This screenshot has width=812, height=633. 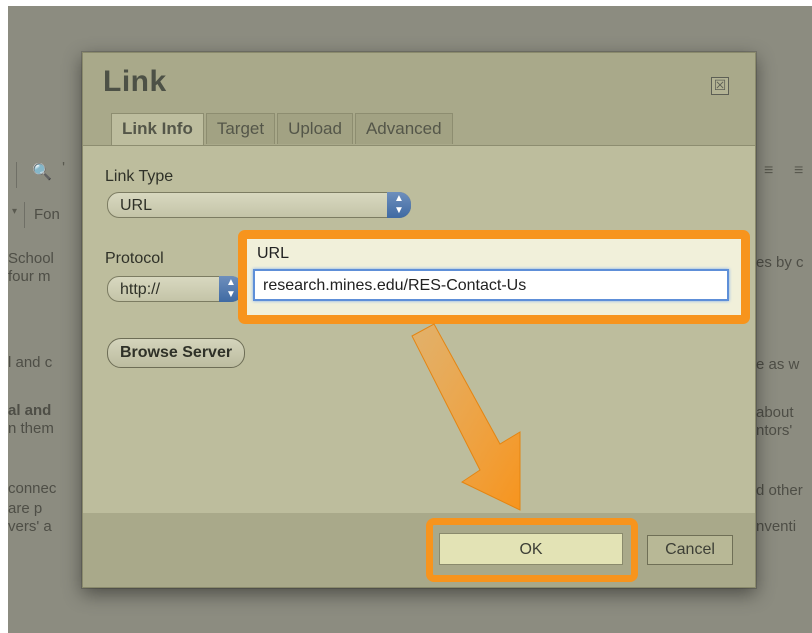 What do you see at coordinates (466, 417) in the screenshot?
I see `pointer-arrow` at bounding box center [466, 417].